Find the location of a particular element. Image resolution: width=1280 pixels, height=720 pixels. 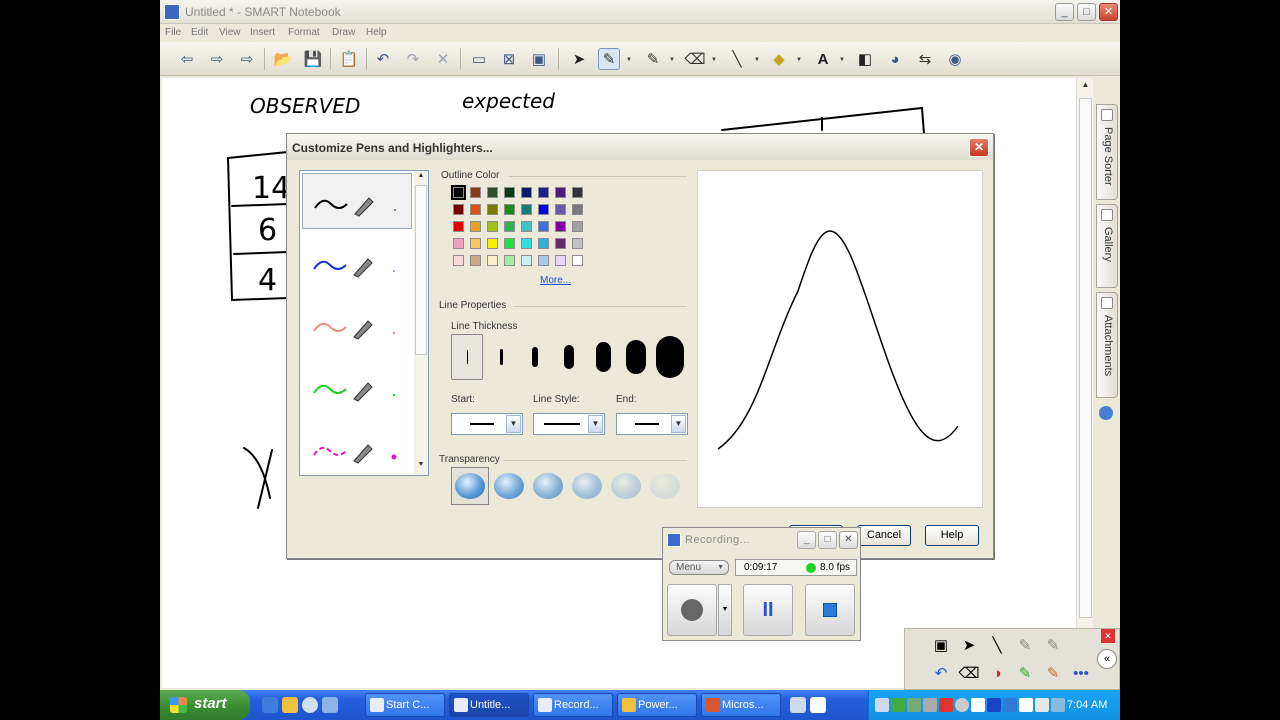

properties-icon: ◕ is located at coordinates (895, 59).